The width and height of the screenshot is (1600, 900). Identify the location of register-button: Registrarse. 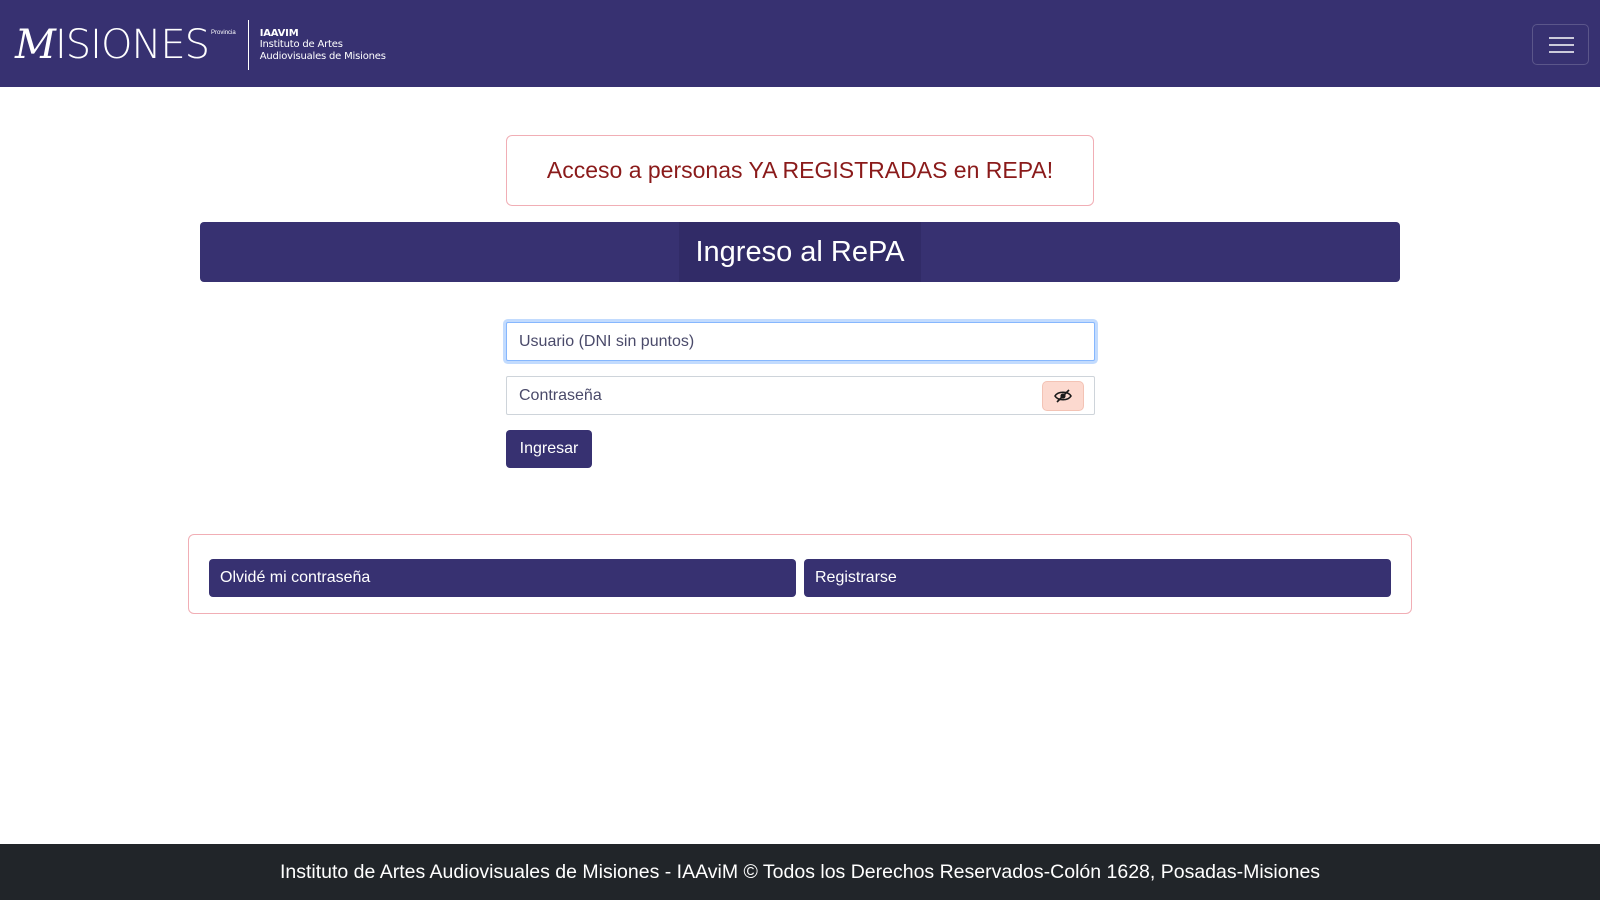
(1097, 578).